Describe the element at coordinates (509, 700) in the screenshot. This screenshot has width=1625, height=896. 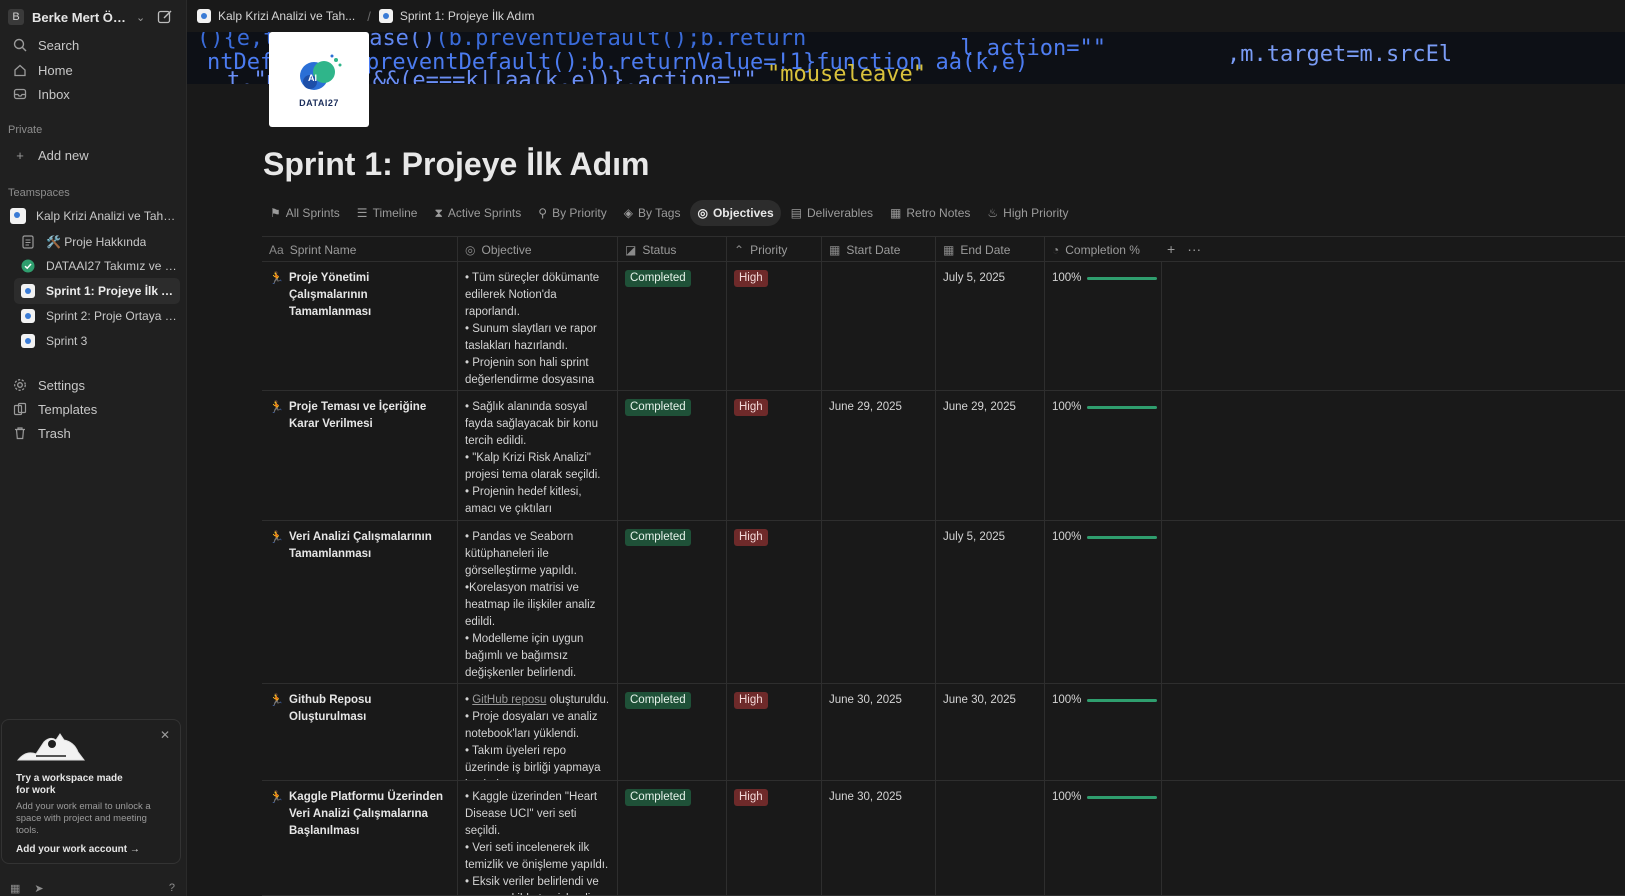
I see `github-repo-link: GitHub reposu` at that location.